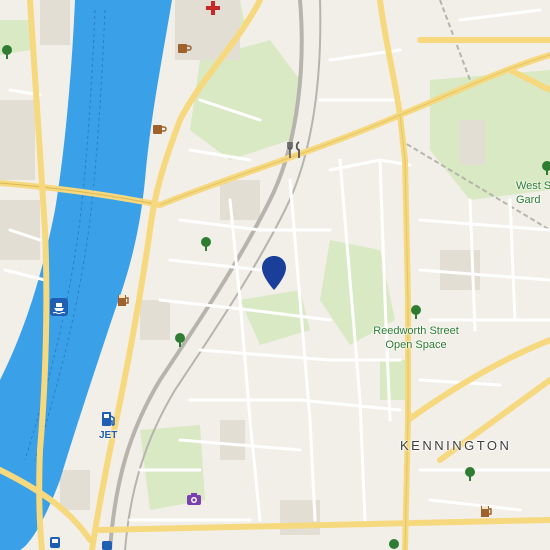  I want to click on park-label-reedworth: Reedworth Street Open Space, so click(416, 338).